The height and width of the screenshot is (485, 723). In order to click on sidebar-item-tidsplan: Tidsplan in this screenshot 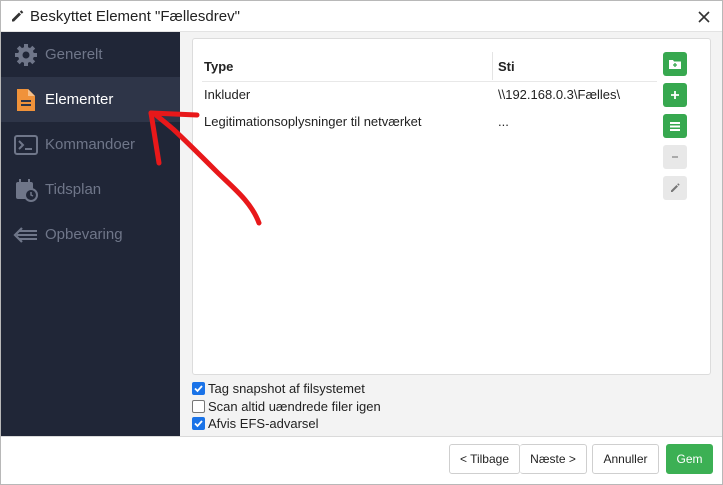, I will do `click(90, 189)`.